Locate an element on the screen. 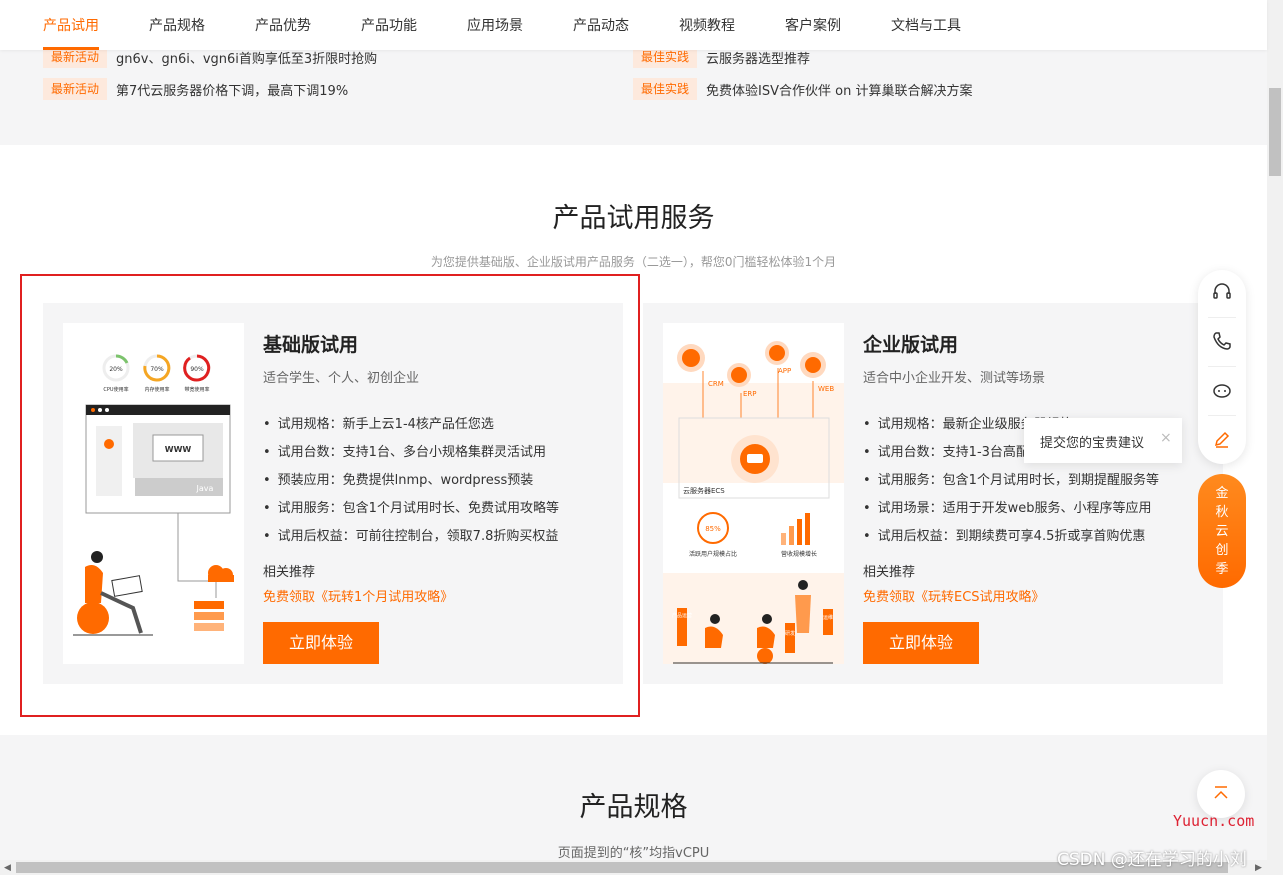 Image resolution: width=1283 pixels, height=875 pixels. csdn-watermark: CSDN @还在学习的小刘 is located at coordinates (1152, 860).